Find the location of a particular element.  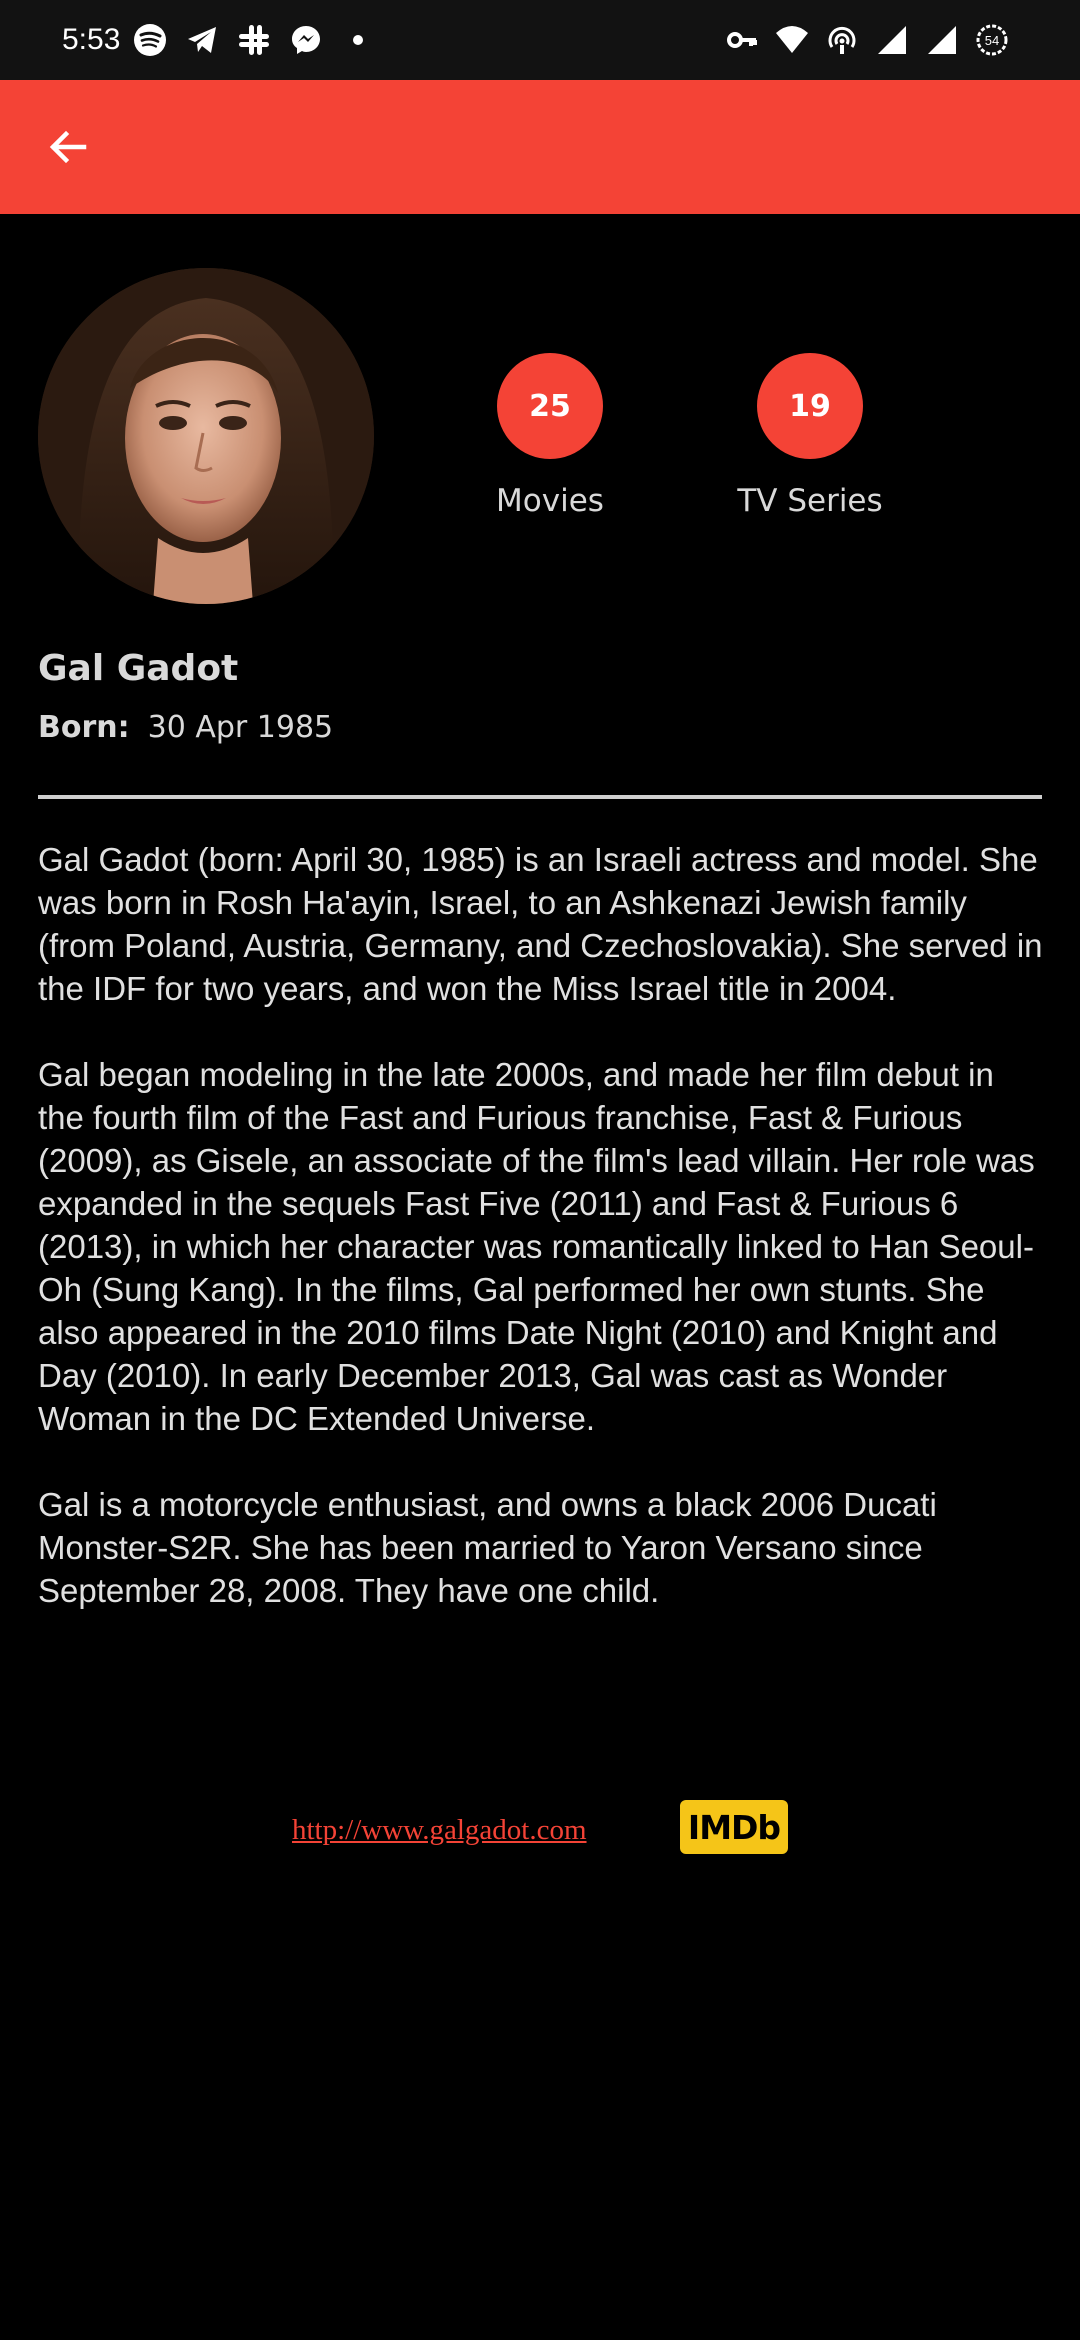

notification-icons is located at coordinates (254, 40).